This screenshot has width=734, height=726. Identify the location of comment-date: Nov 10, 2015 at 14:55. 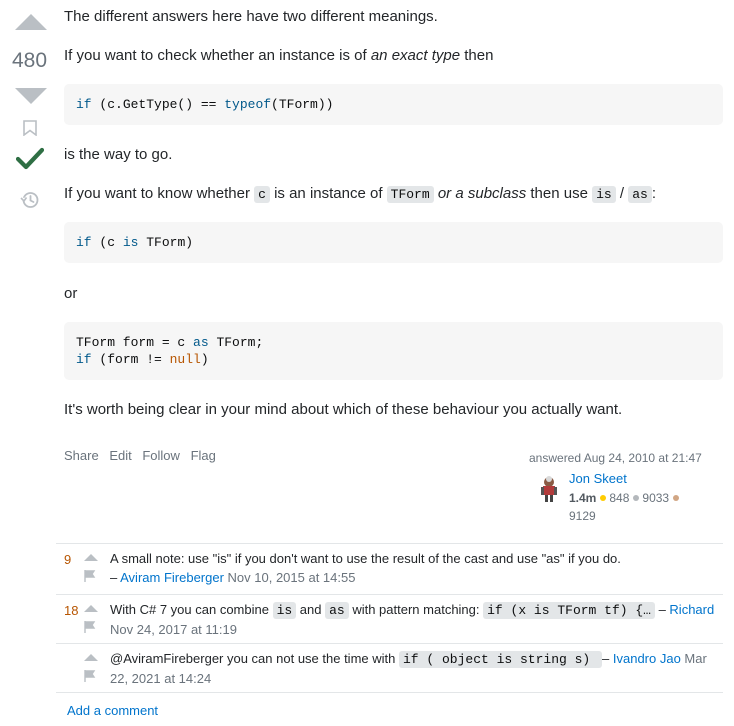
(290, 577).